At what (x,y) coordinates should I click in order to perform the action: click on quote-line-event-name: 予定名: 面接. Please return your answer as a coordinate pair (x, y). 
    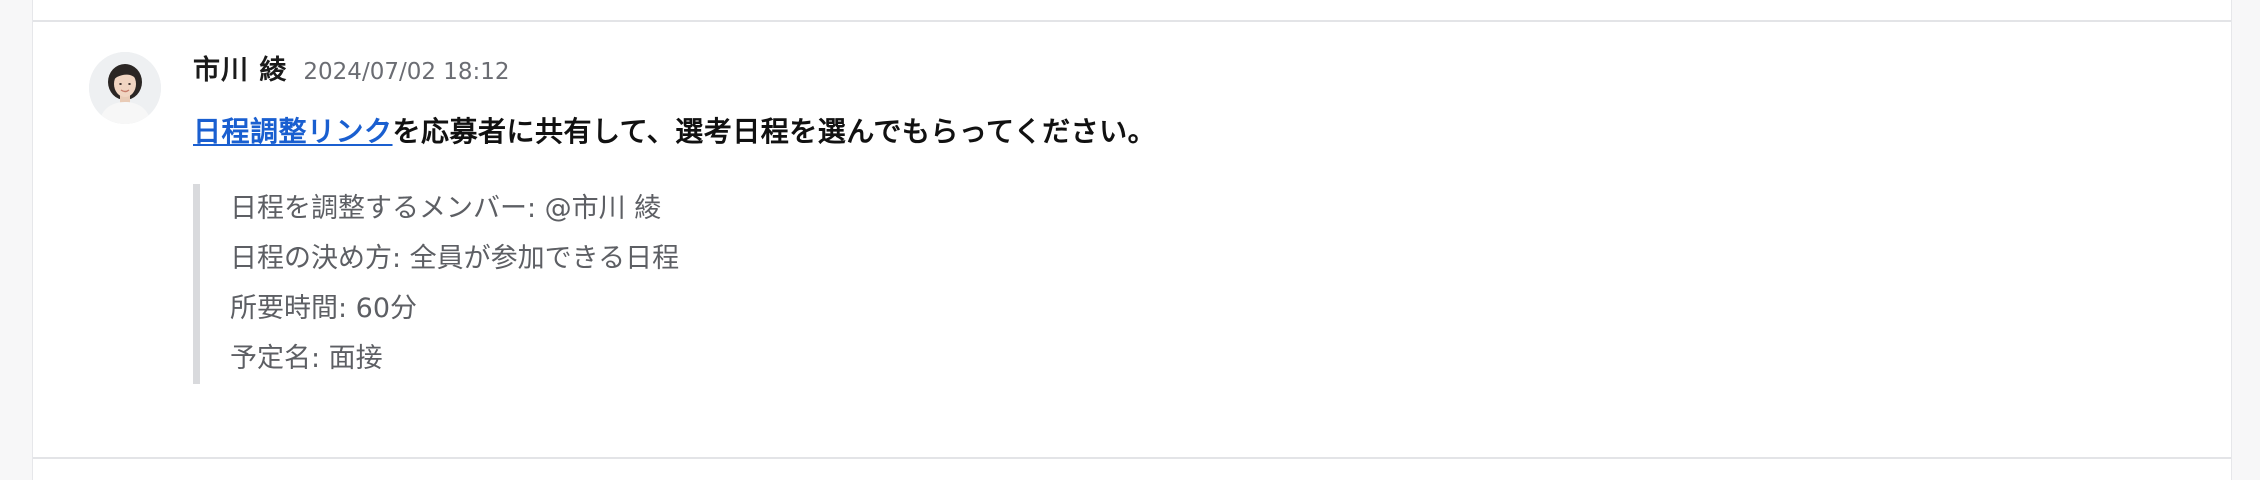
    Looking at the image, I should click on (306, 358).